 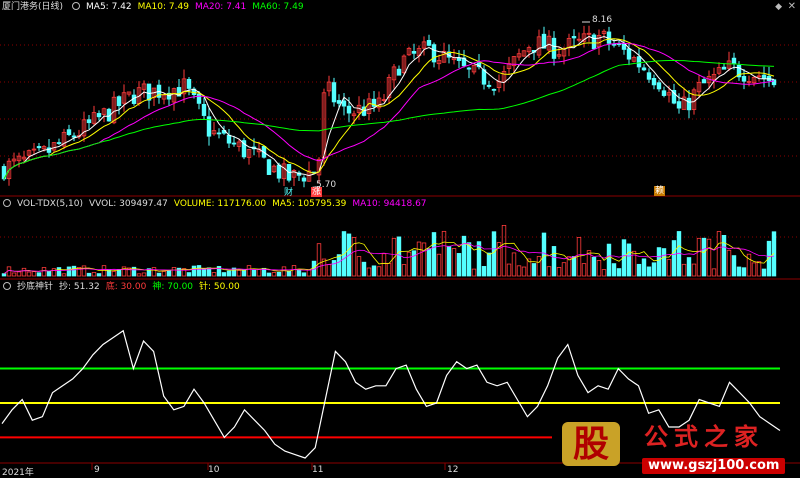 I want to click on shen-value: 神: 70.00, so click(x=173, y=287).